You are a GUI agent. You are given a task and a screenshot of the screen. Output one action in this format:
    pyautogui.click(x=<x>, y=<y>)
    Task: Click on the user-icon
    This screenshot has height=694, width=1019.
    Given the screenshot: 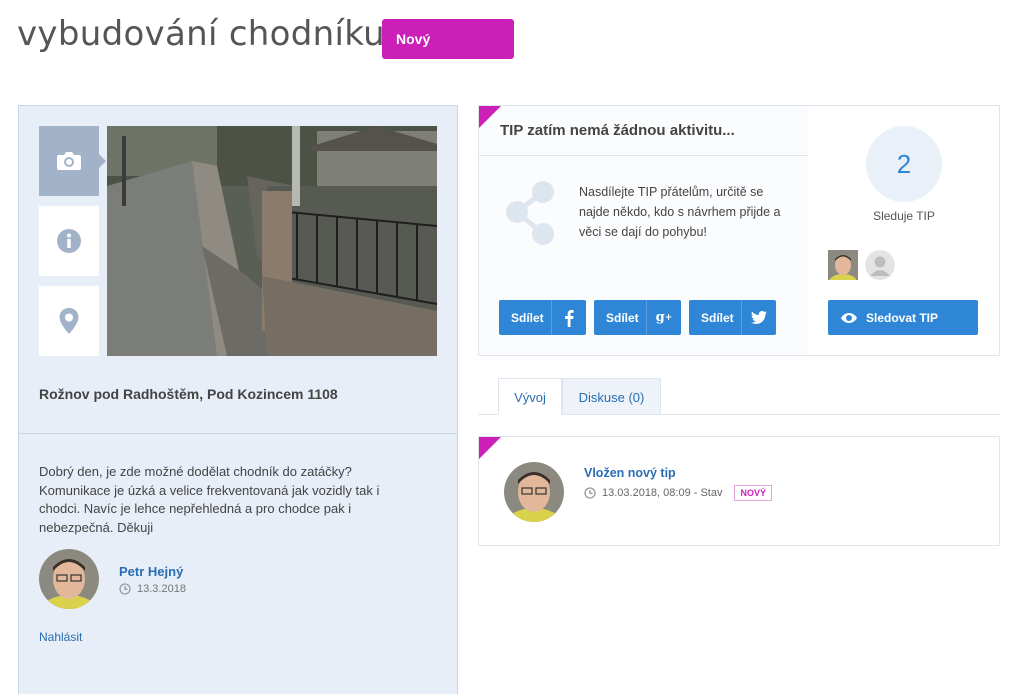 What is the action you would take?
    pyautogui.click(x=880, y=265)
    